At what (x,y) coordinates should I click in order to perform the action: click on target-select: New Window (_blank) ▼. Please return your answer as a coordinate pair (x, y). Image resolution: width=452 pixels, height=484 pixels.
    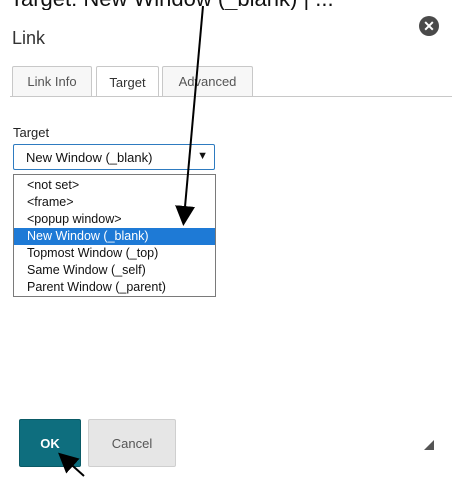
    Looking at the image, I should click on (114, 157).